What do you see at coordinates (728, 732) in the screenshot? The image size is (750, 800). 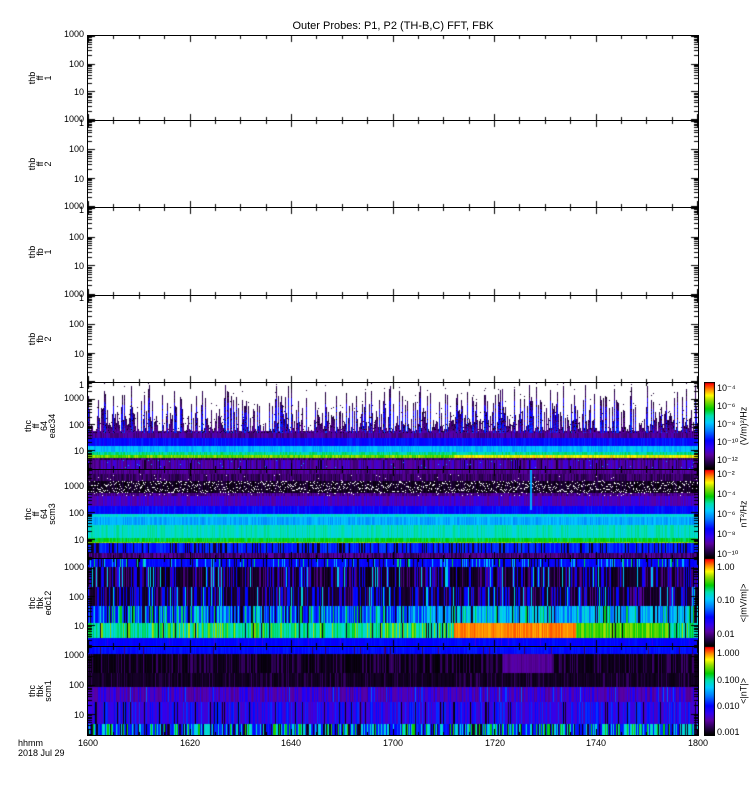 I see `colorbar-tick-label: 0.001` at bounding box center [728, 732].